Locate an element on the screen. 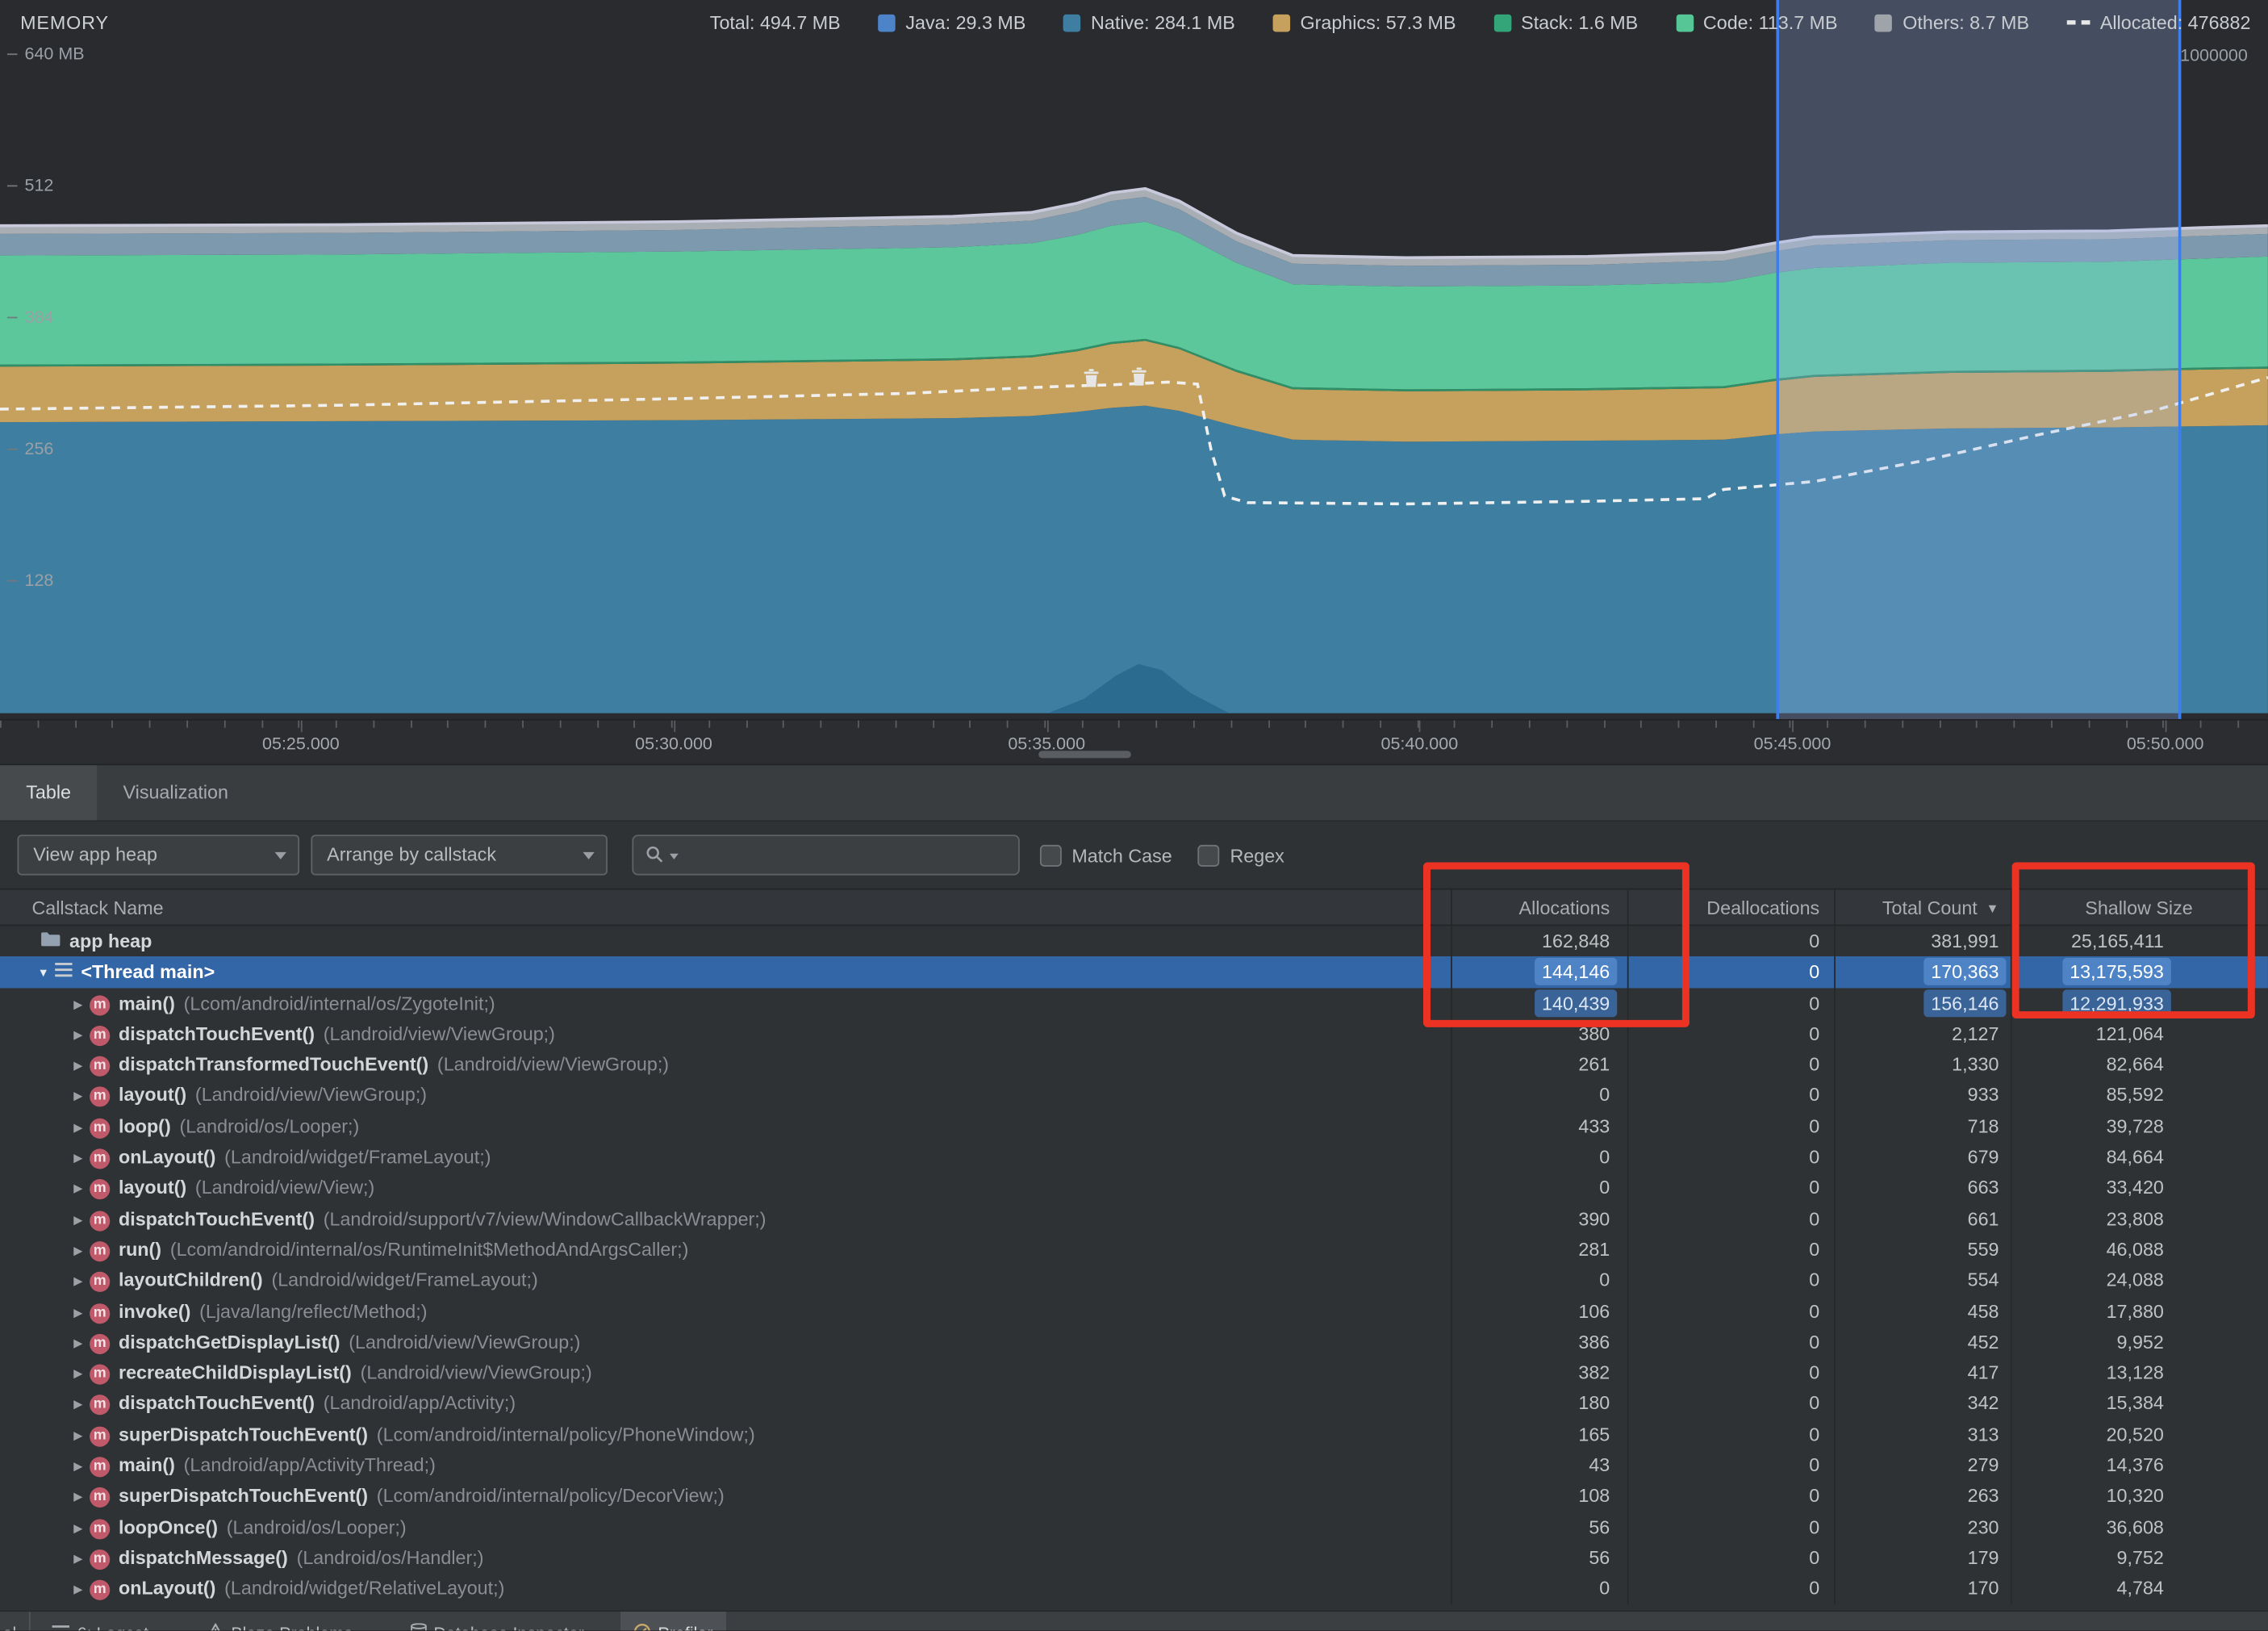 This screenshot has height=1631, width=2268. y-axis-tick-label: 384 is located at coordinates (30, 317).